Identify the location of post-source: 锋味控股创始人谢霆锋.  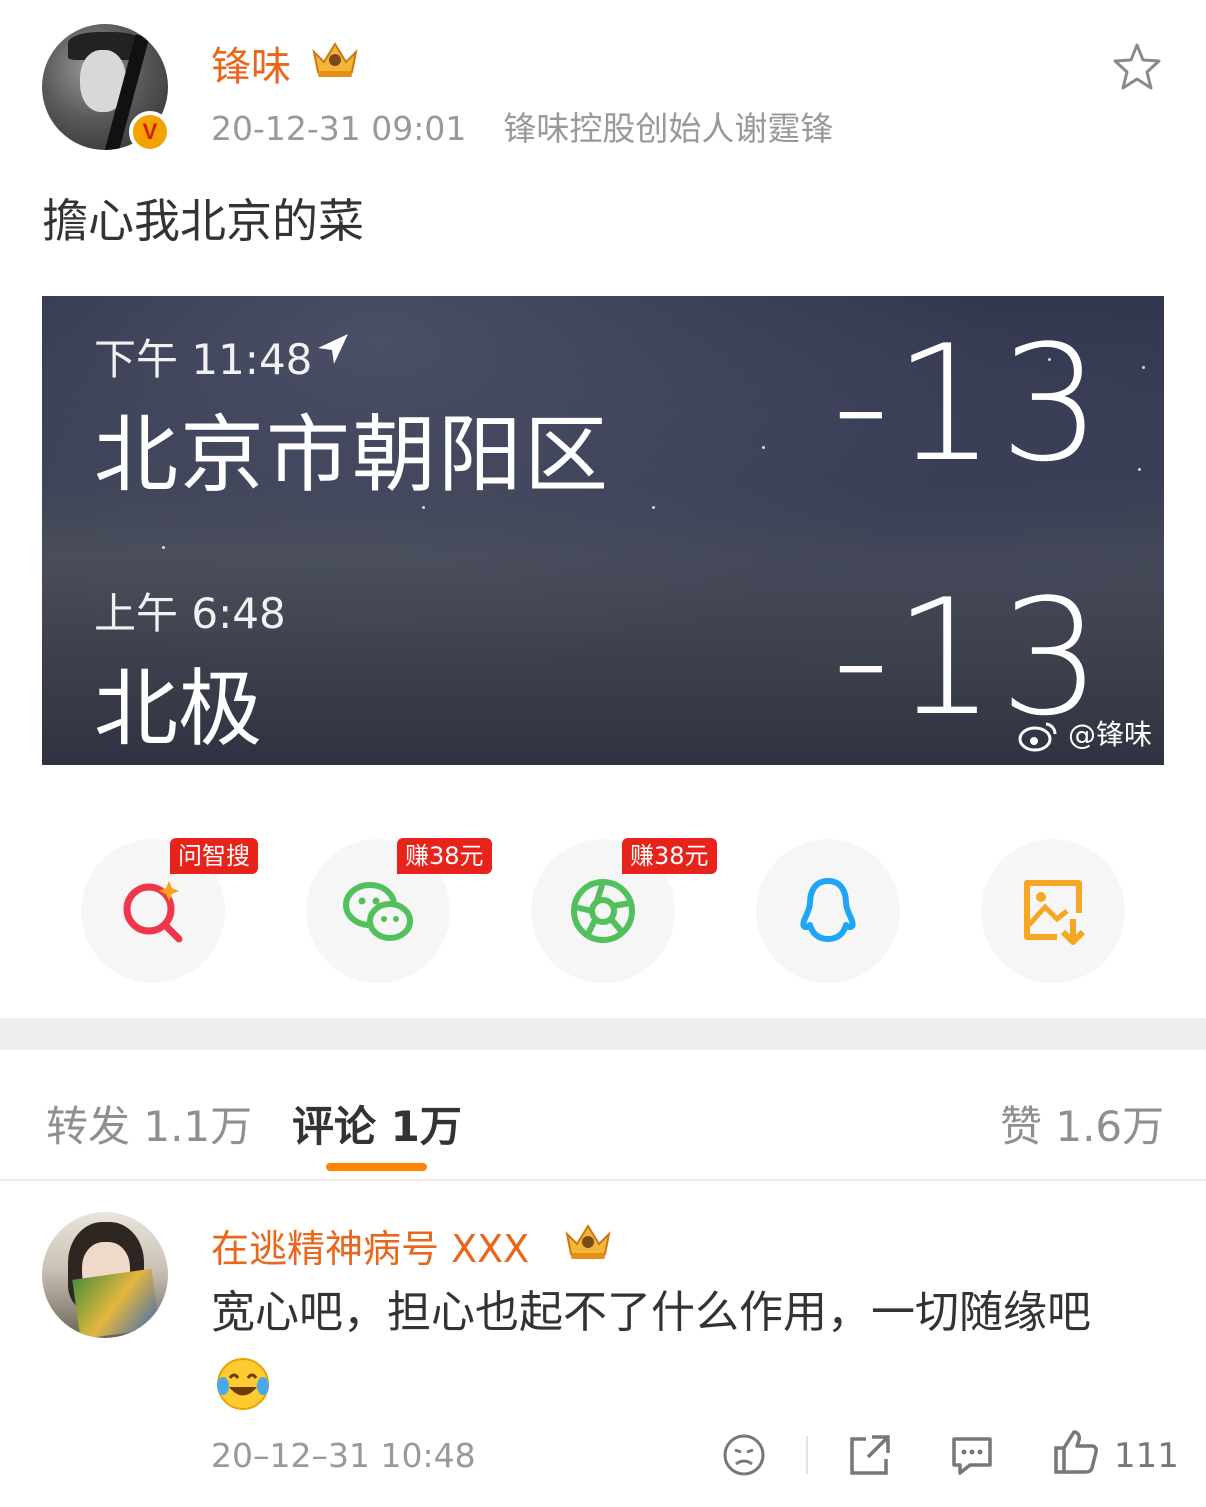
(668, 128).